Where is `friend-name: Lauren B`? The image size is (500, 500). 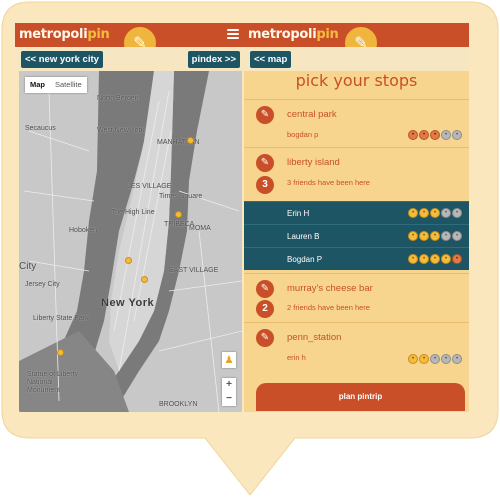 friend-name: Lauren B is located at coordinates (303, 236).